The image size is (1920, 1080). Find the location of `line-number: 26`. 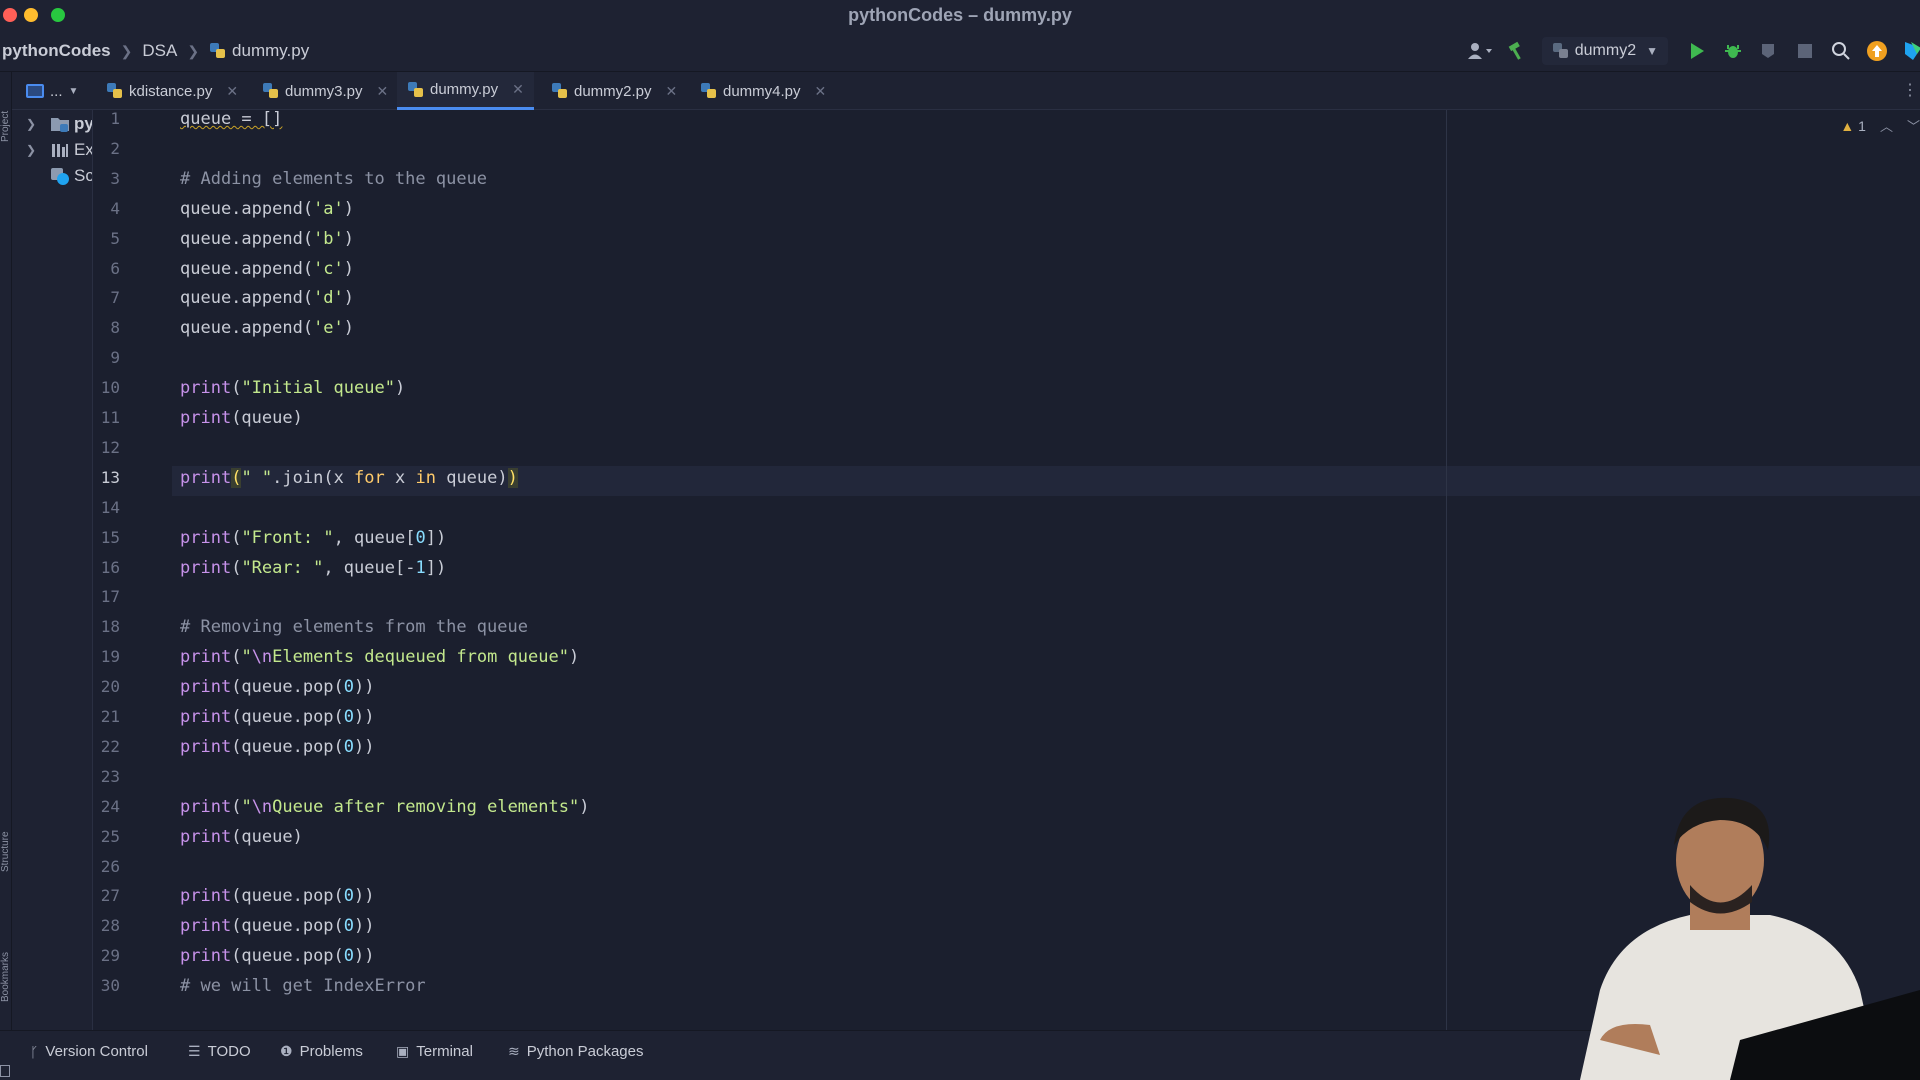

line-number: 26 is located at coordinates (110, 866).